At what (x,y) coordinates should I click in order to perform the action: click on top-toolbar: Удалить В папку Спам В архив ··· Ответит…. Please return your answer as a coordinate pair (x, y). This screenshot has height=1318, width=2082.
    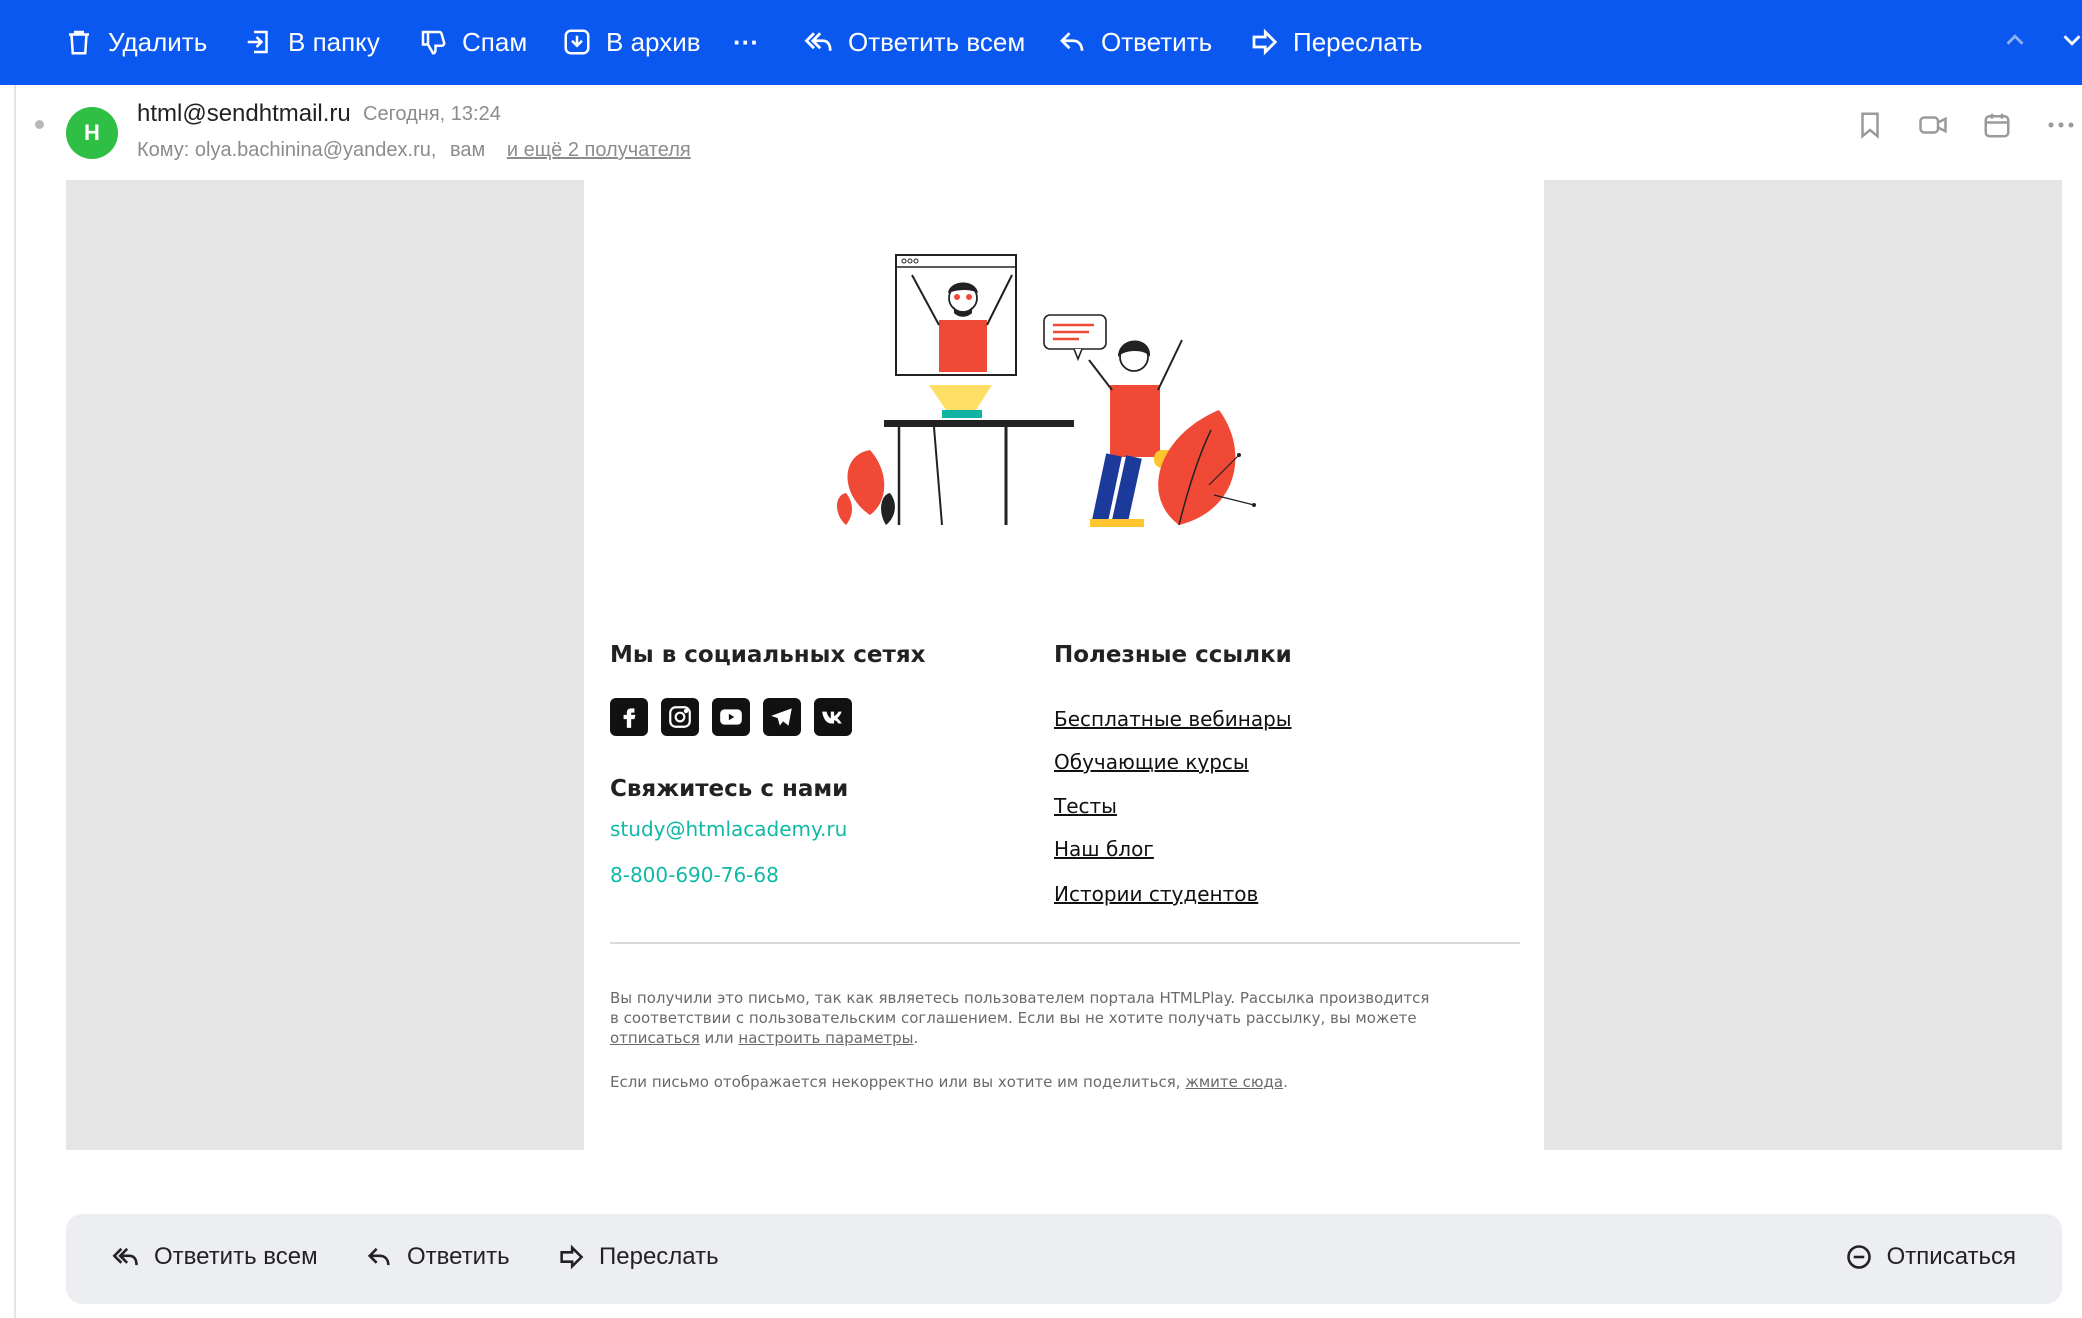
    Looking at the image, I should click on (1041, 42).